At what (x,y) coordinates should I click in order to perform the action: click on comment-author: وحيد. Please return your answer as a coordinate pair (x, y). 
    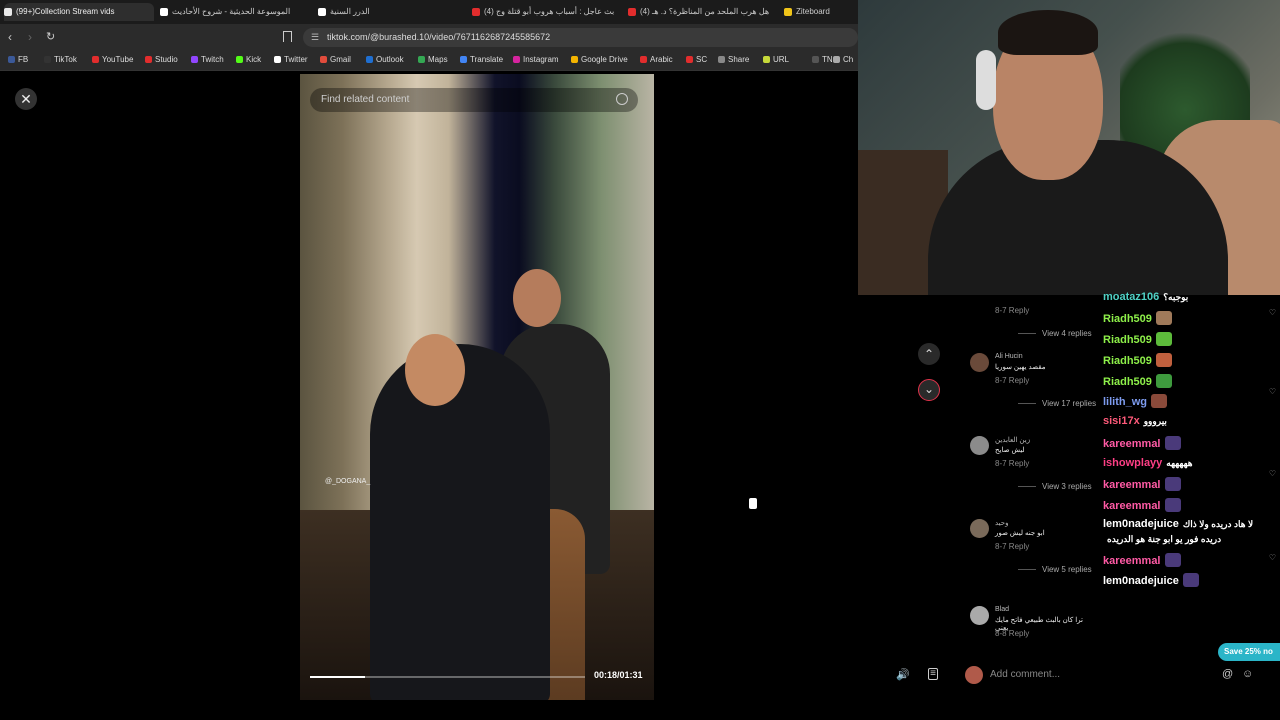
    Looking at the image, I should click on (1002, 523).